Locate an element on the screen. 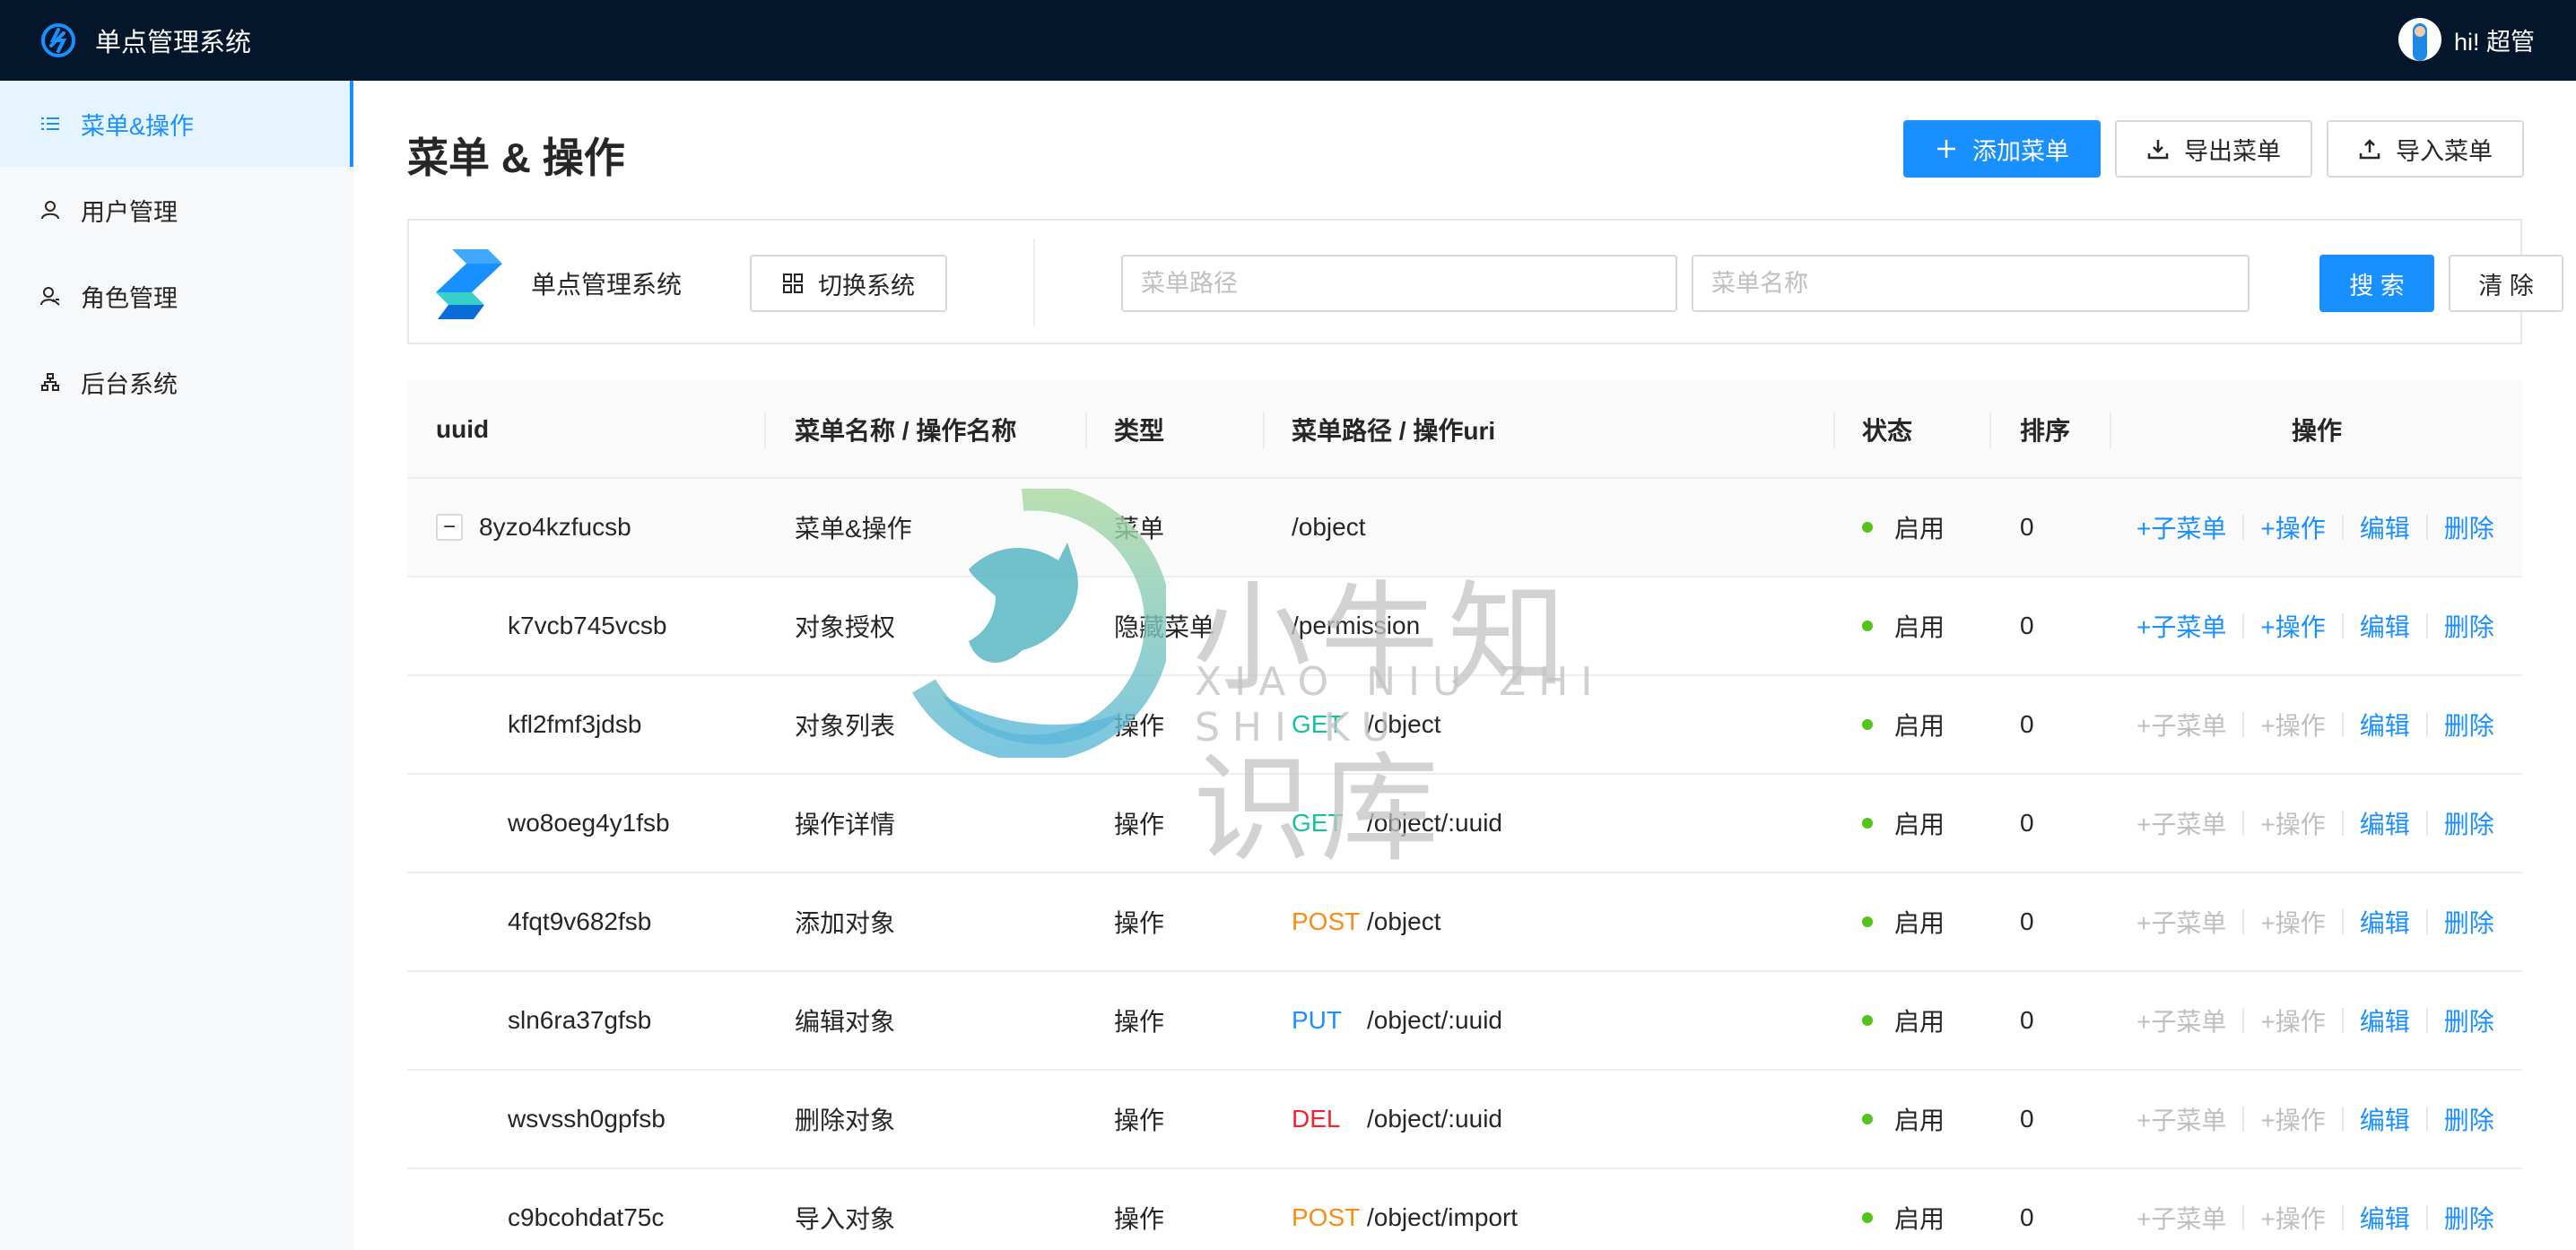 The width and height of the screenshot is (2576, 1250). add-menu-label: 添加菜单 is located at coordinates (2020, 151).